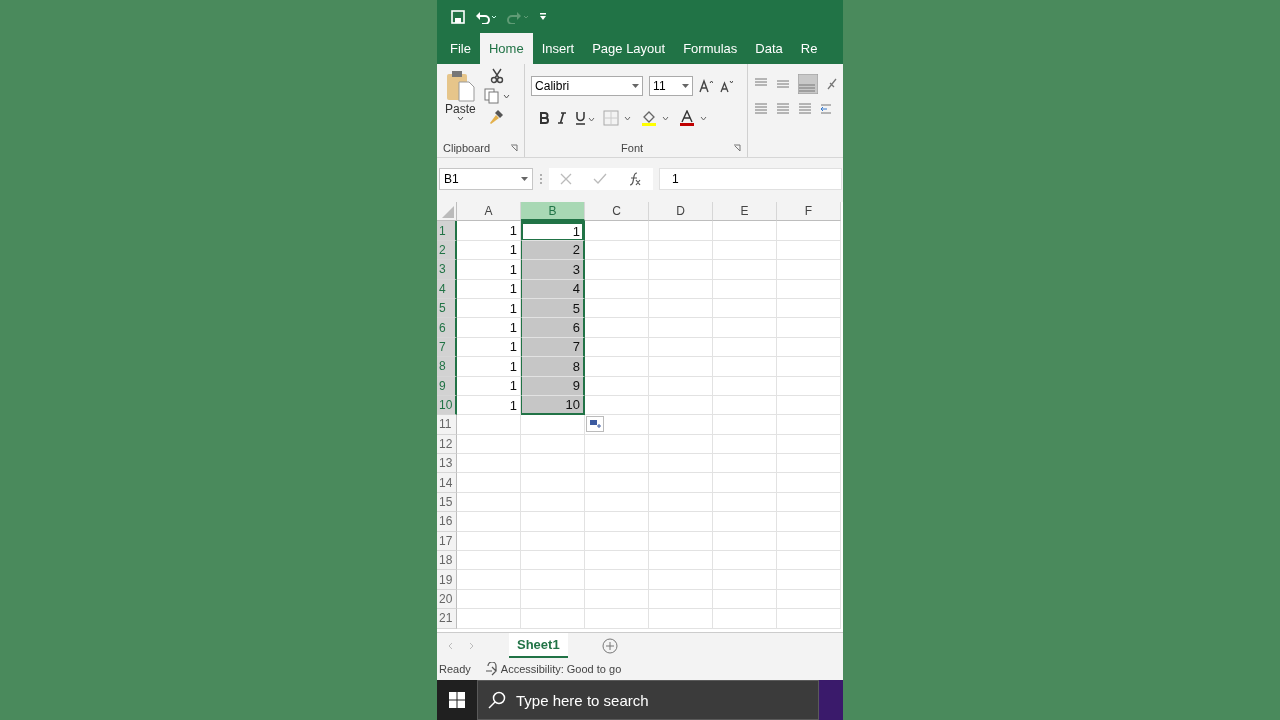 The image size is (1280, 720). What do you see at coordinates (671, 86) in the screenshot?
I see `font-size-field: 11` at bounding box center [671, 86].